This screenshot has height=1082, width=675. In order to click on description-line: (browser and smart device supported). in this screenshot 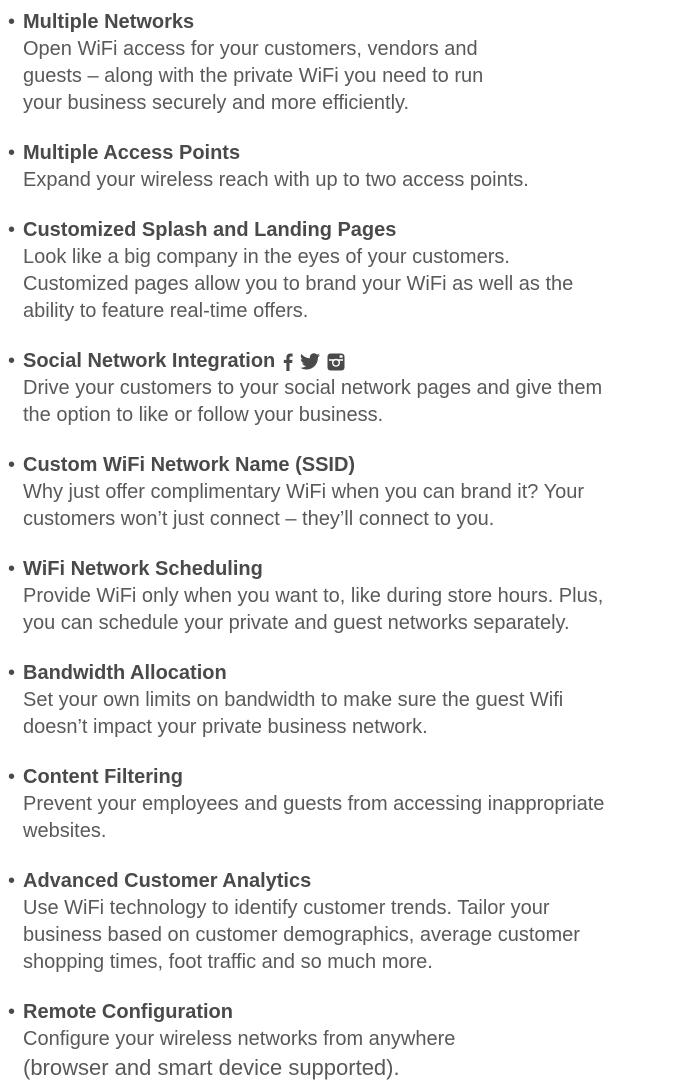, I will do `click(211, 1067)`.